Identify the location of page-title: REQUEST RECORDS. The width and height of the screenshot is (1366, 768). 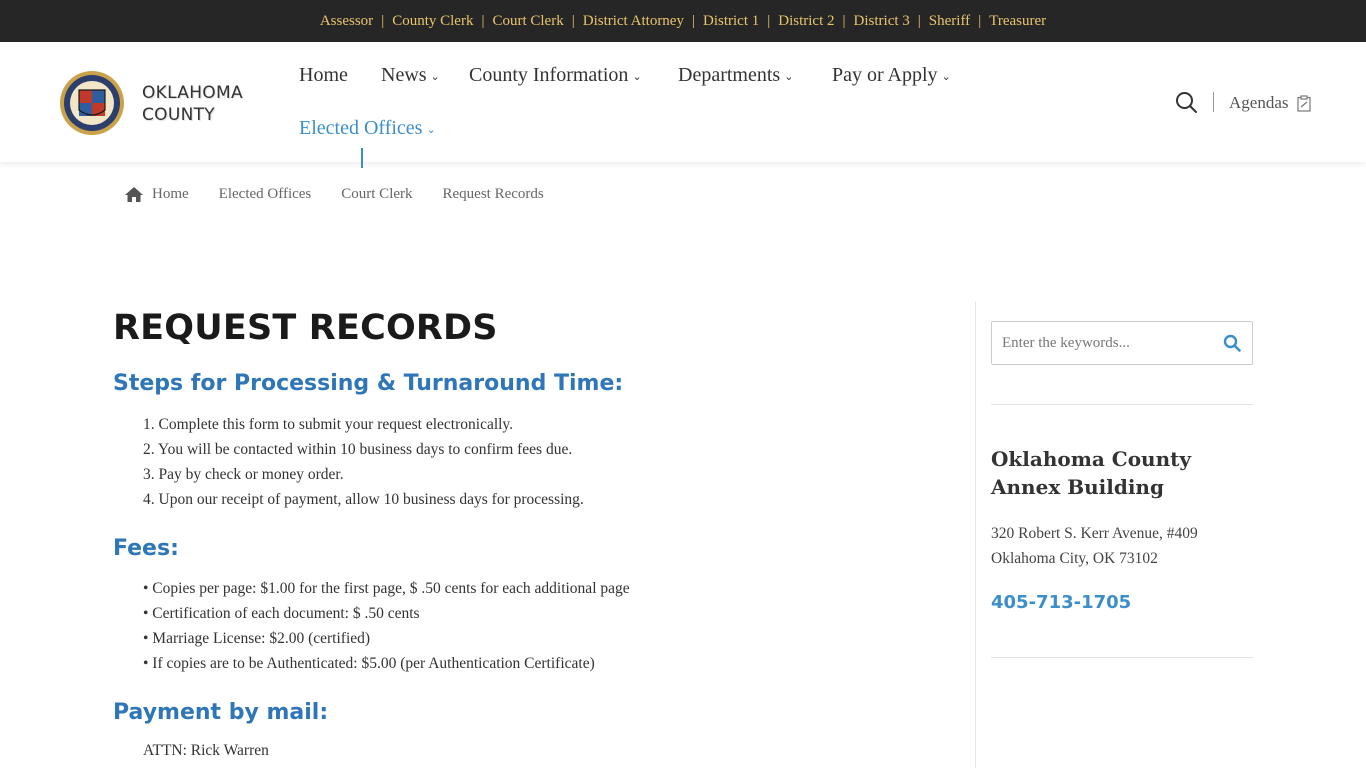
(305, 328).